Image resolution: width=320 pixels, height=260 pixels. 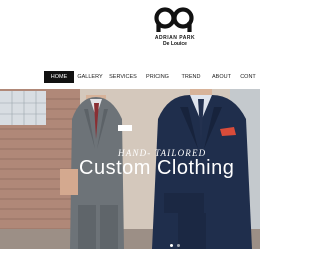 I want to click on brand-subtitle: De Louice, so click(x=175, y=44).